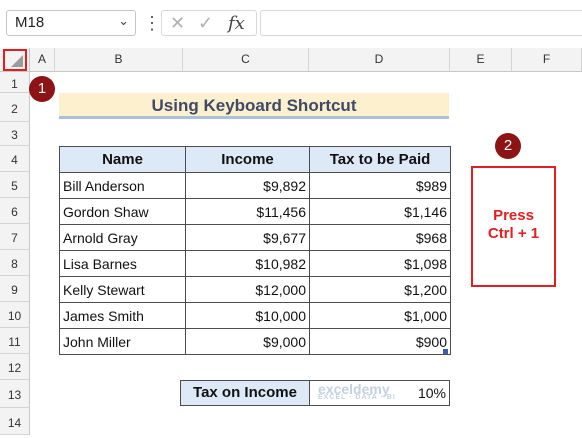 This screenshot has height=438, width=582. I want to click on cell-income: $10,000, so click(247, 315).